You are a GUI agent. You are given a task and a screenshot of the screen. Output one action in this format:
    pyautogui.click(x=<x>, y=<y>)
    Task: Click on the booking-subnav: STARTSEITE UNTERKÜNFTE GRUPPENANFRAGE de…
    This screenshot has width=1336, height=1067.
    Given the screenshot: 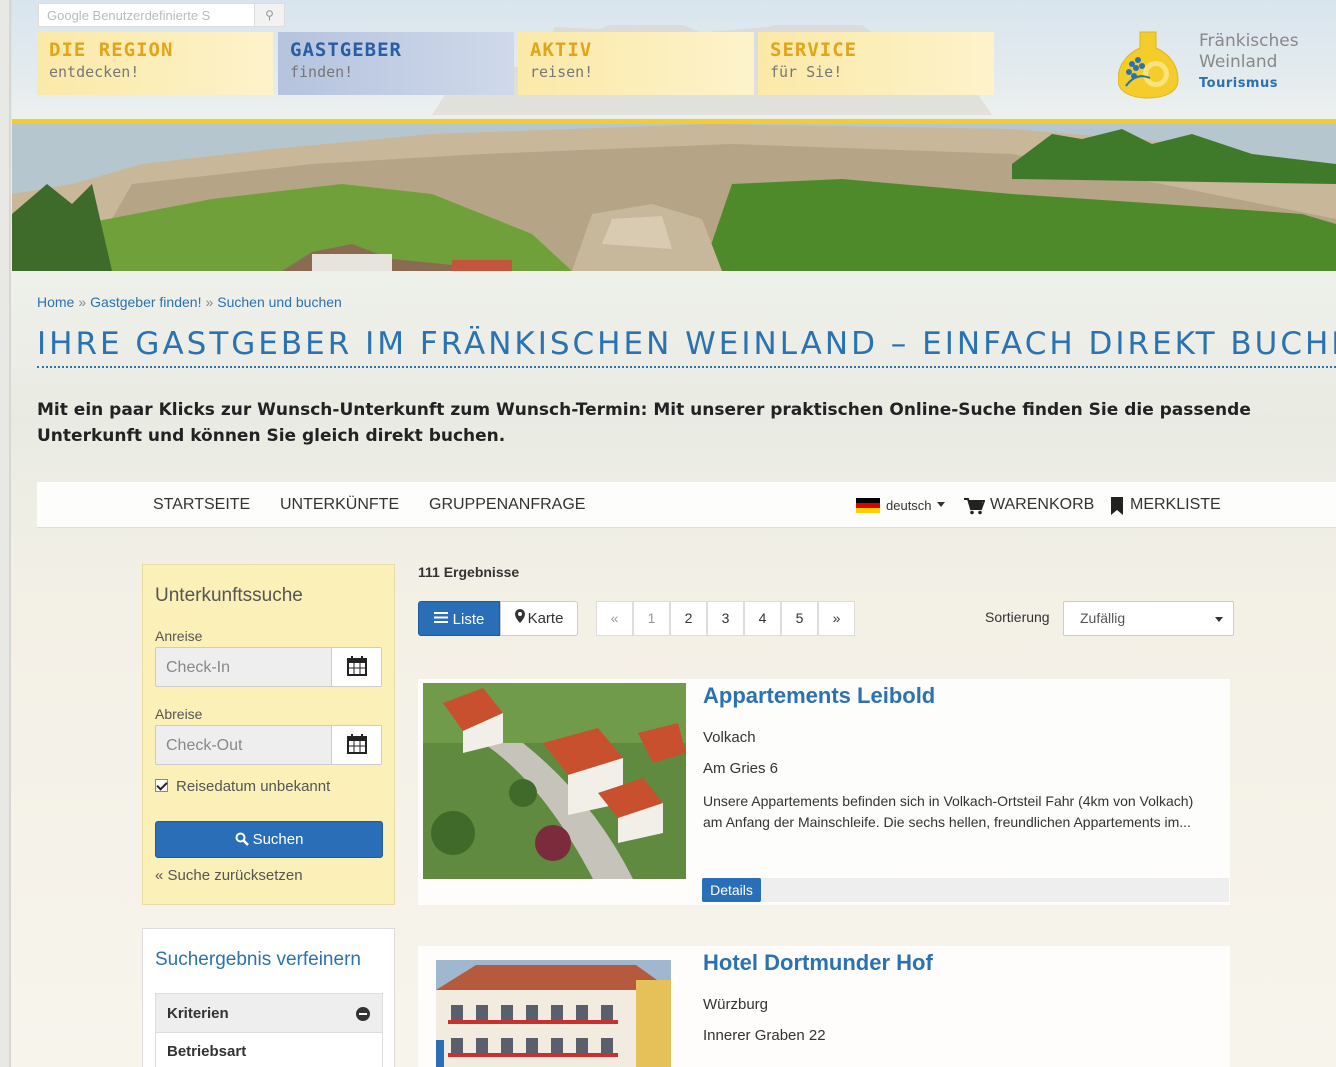 What is the action you would take?
    pyautogui.click(x=686, y=505)
    